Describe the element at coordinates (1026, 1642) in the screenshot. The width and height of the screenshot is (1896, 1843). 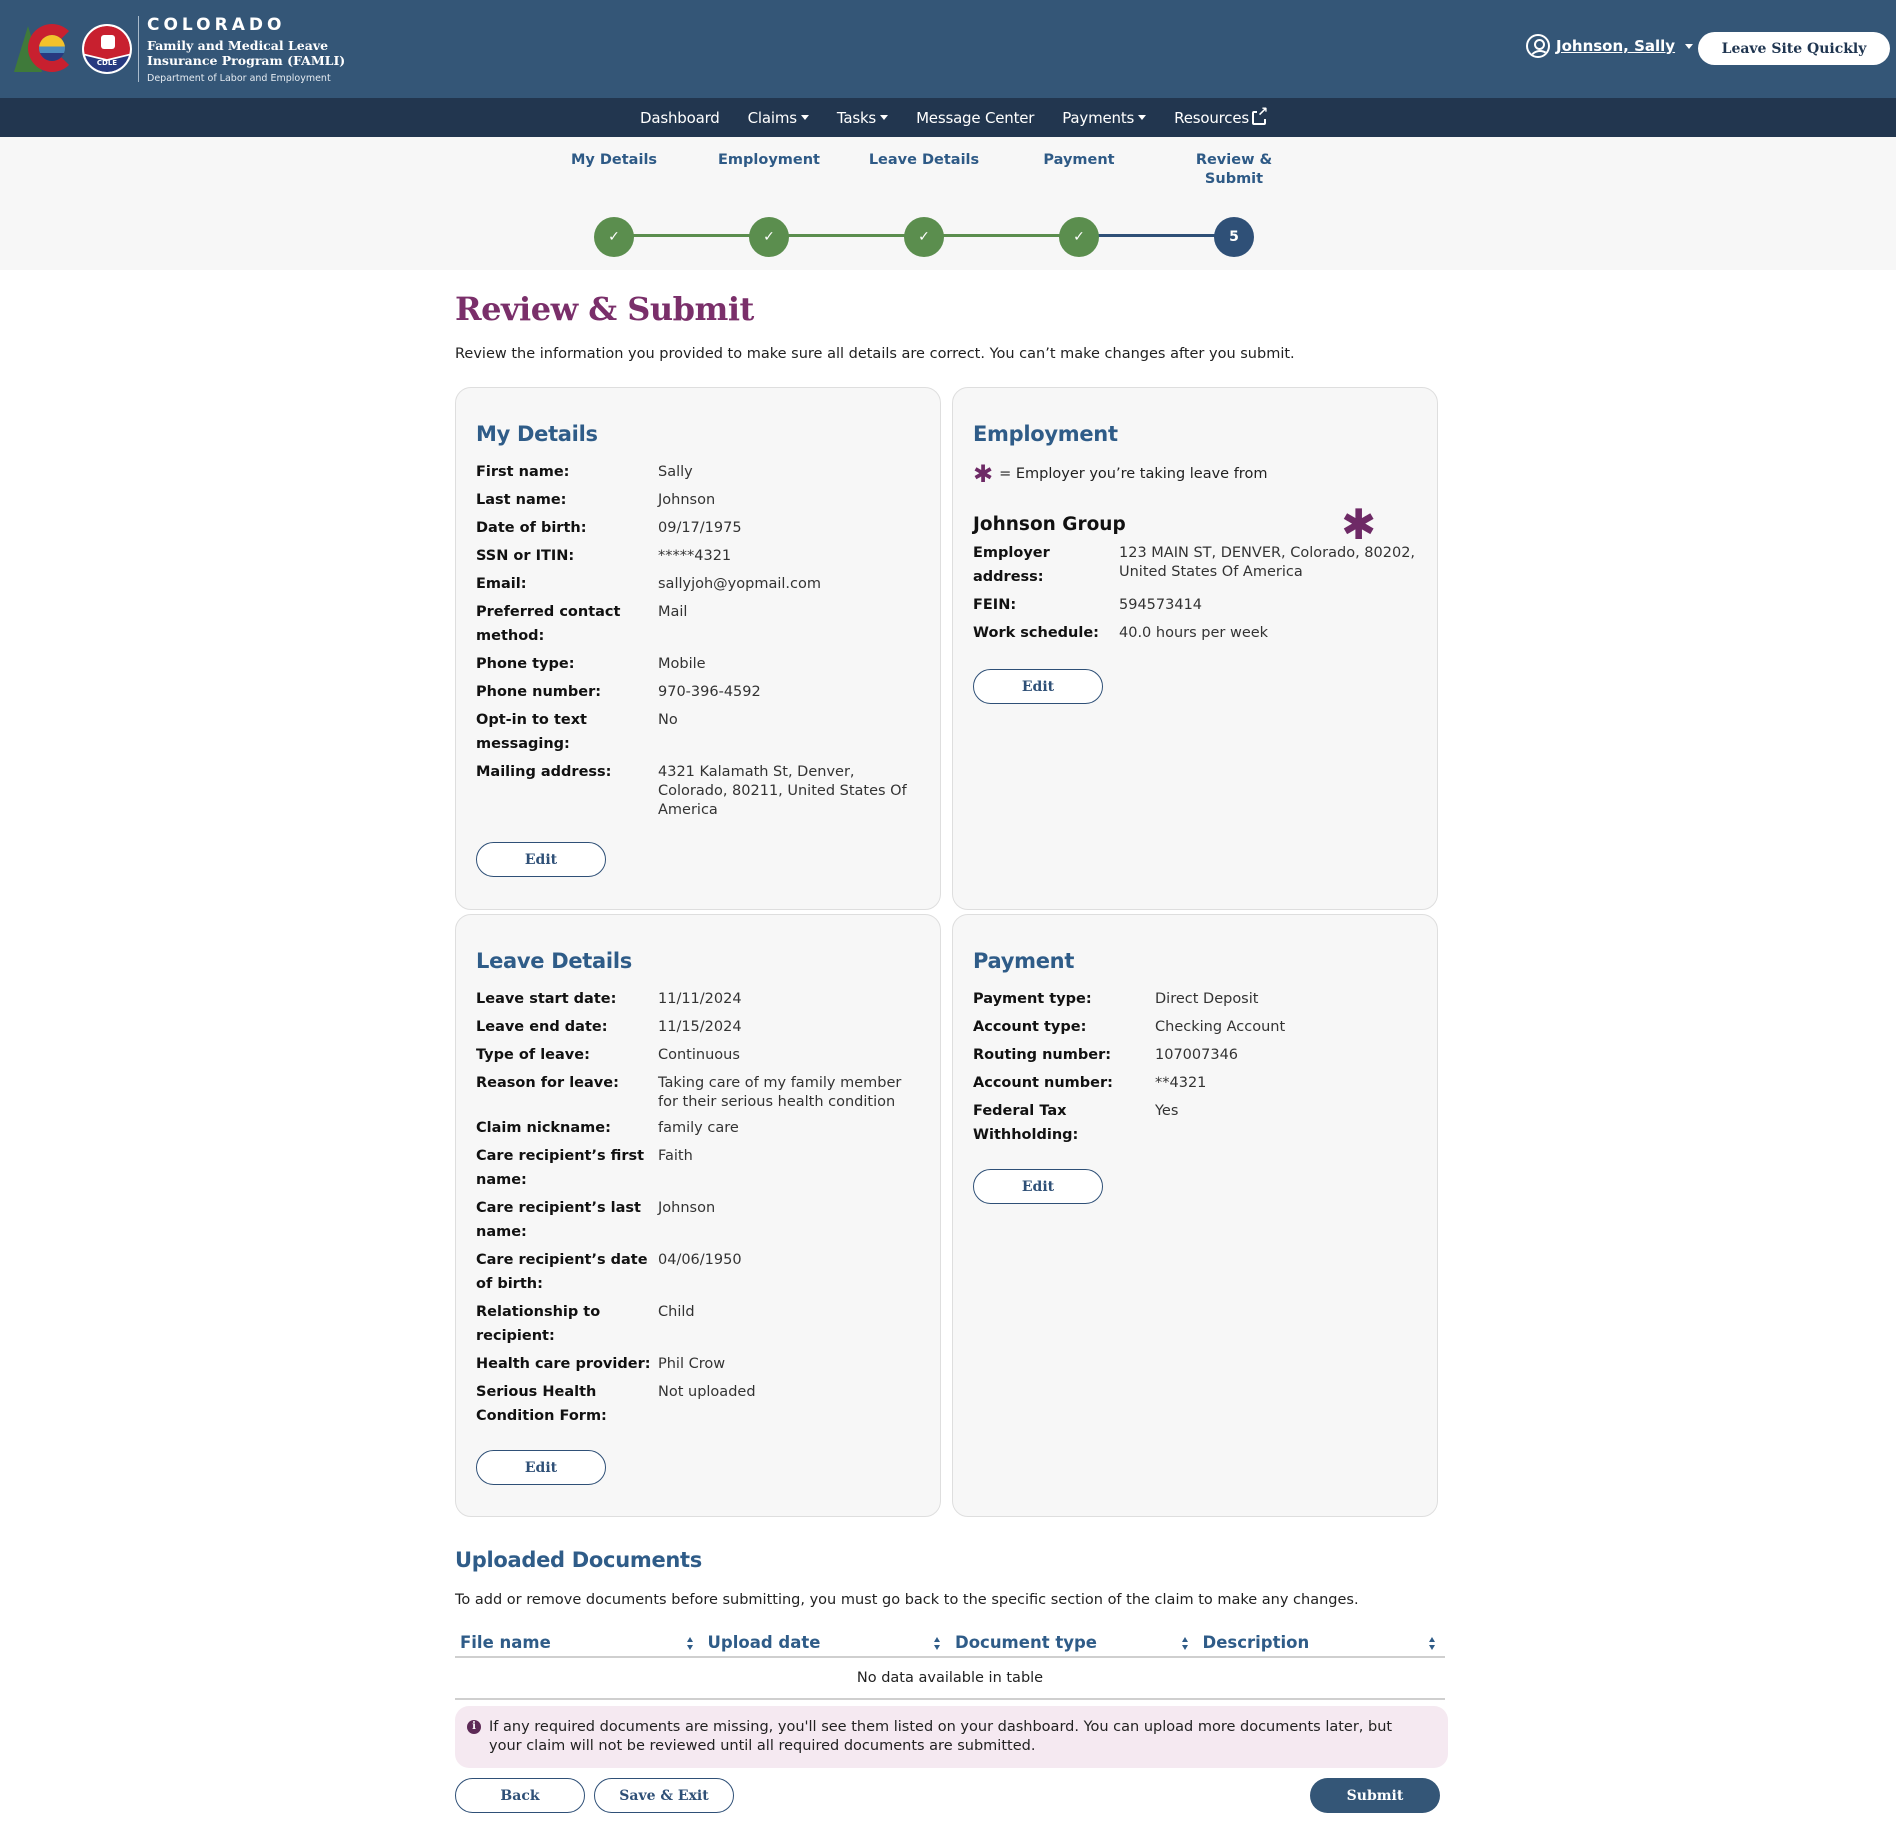
I see `column-label: Document type` at that location.